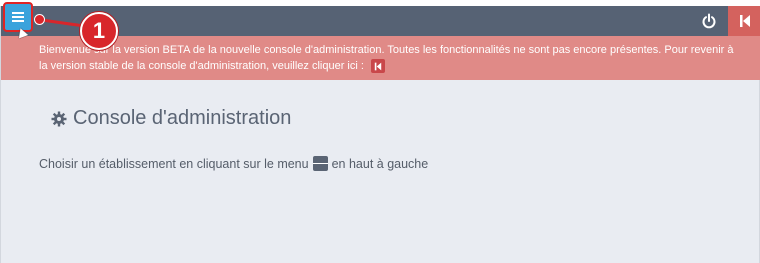  Describe the element at coordinates (709, 21) in the screenshot. I see `power-icon` at that location.